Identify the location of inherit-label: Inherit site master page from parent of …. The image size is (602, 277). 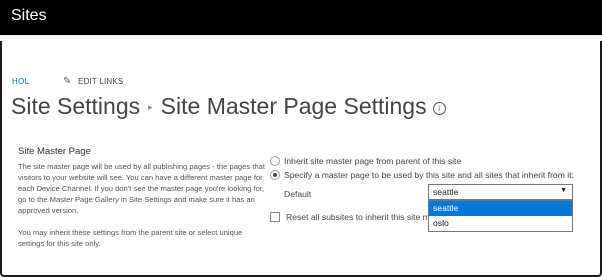
(373, 161).